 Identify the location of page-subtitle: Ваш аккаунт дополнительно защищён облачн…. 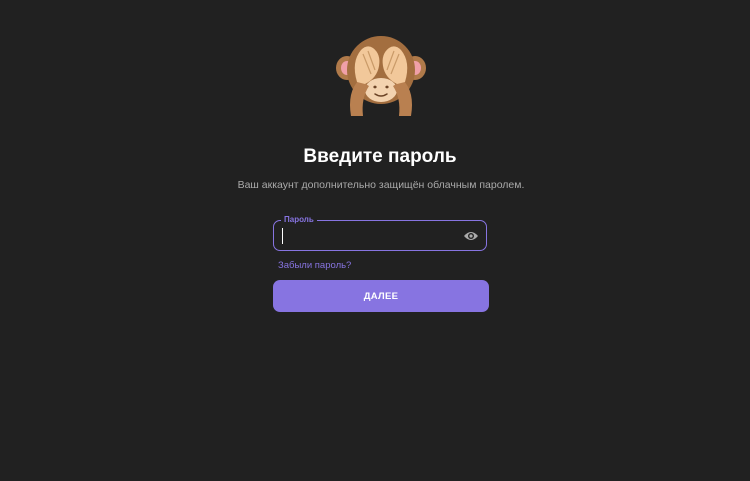
(381, 185).